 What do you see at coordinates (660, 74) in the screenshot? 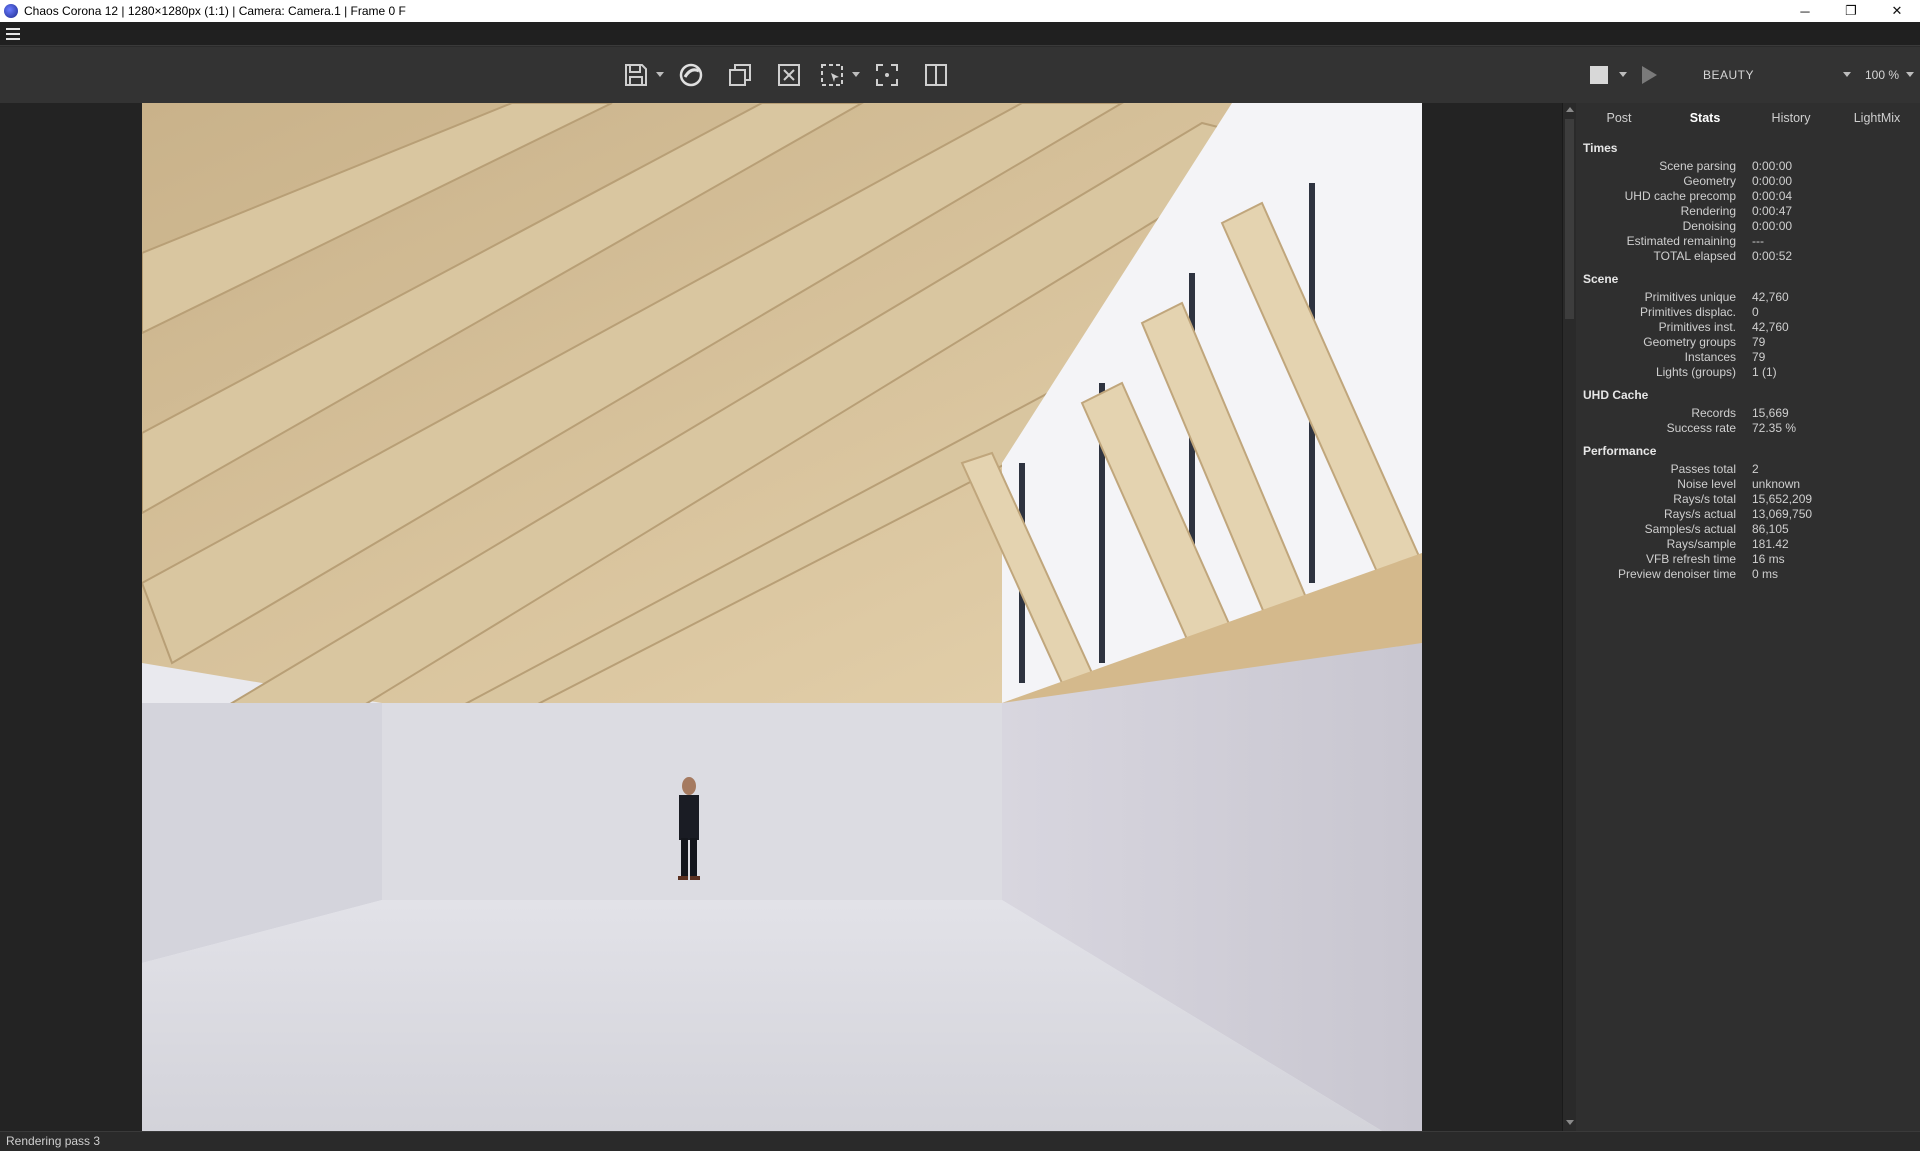
I see `save-dropdown-caret-icon` at bounding box center [660, 74].